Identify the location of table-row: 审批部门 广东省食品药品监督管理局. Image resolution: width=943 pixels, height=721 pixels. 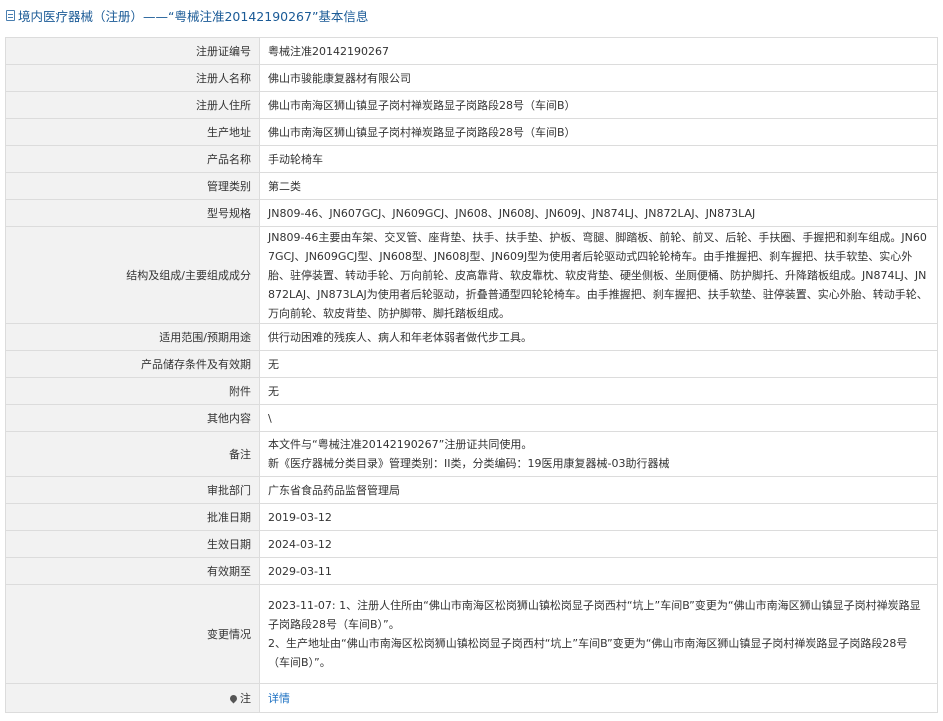
(471, 490).